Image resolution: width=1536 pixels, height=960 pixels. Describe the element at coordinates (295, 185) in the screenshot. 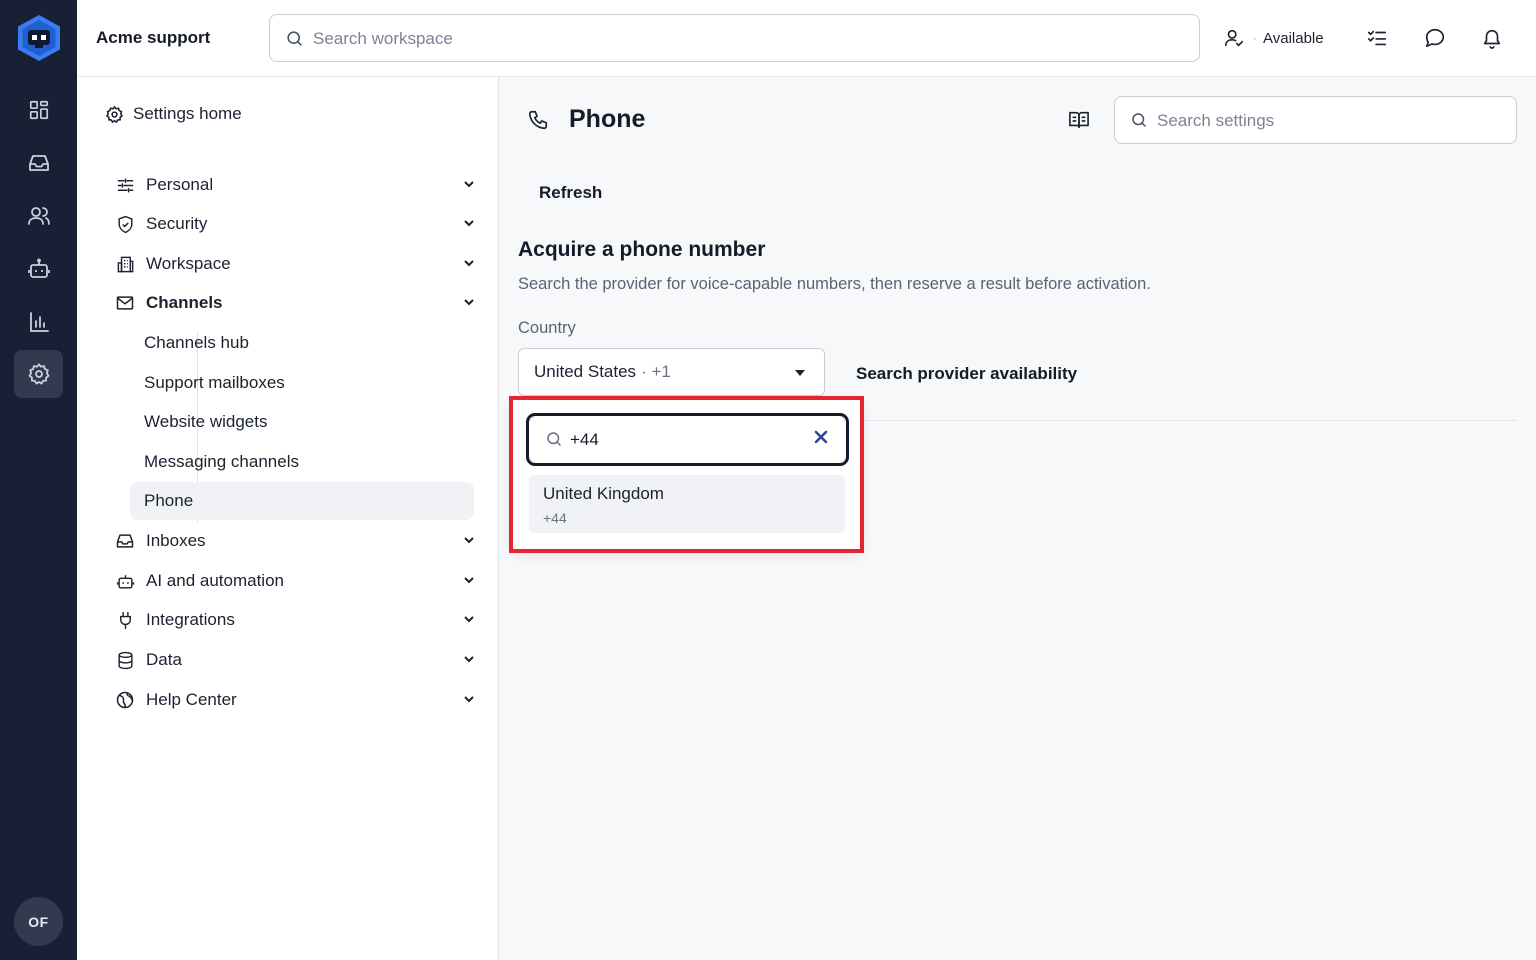

I see `nav-item-personal: Personal` at that location.